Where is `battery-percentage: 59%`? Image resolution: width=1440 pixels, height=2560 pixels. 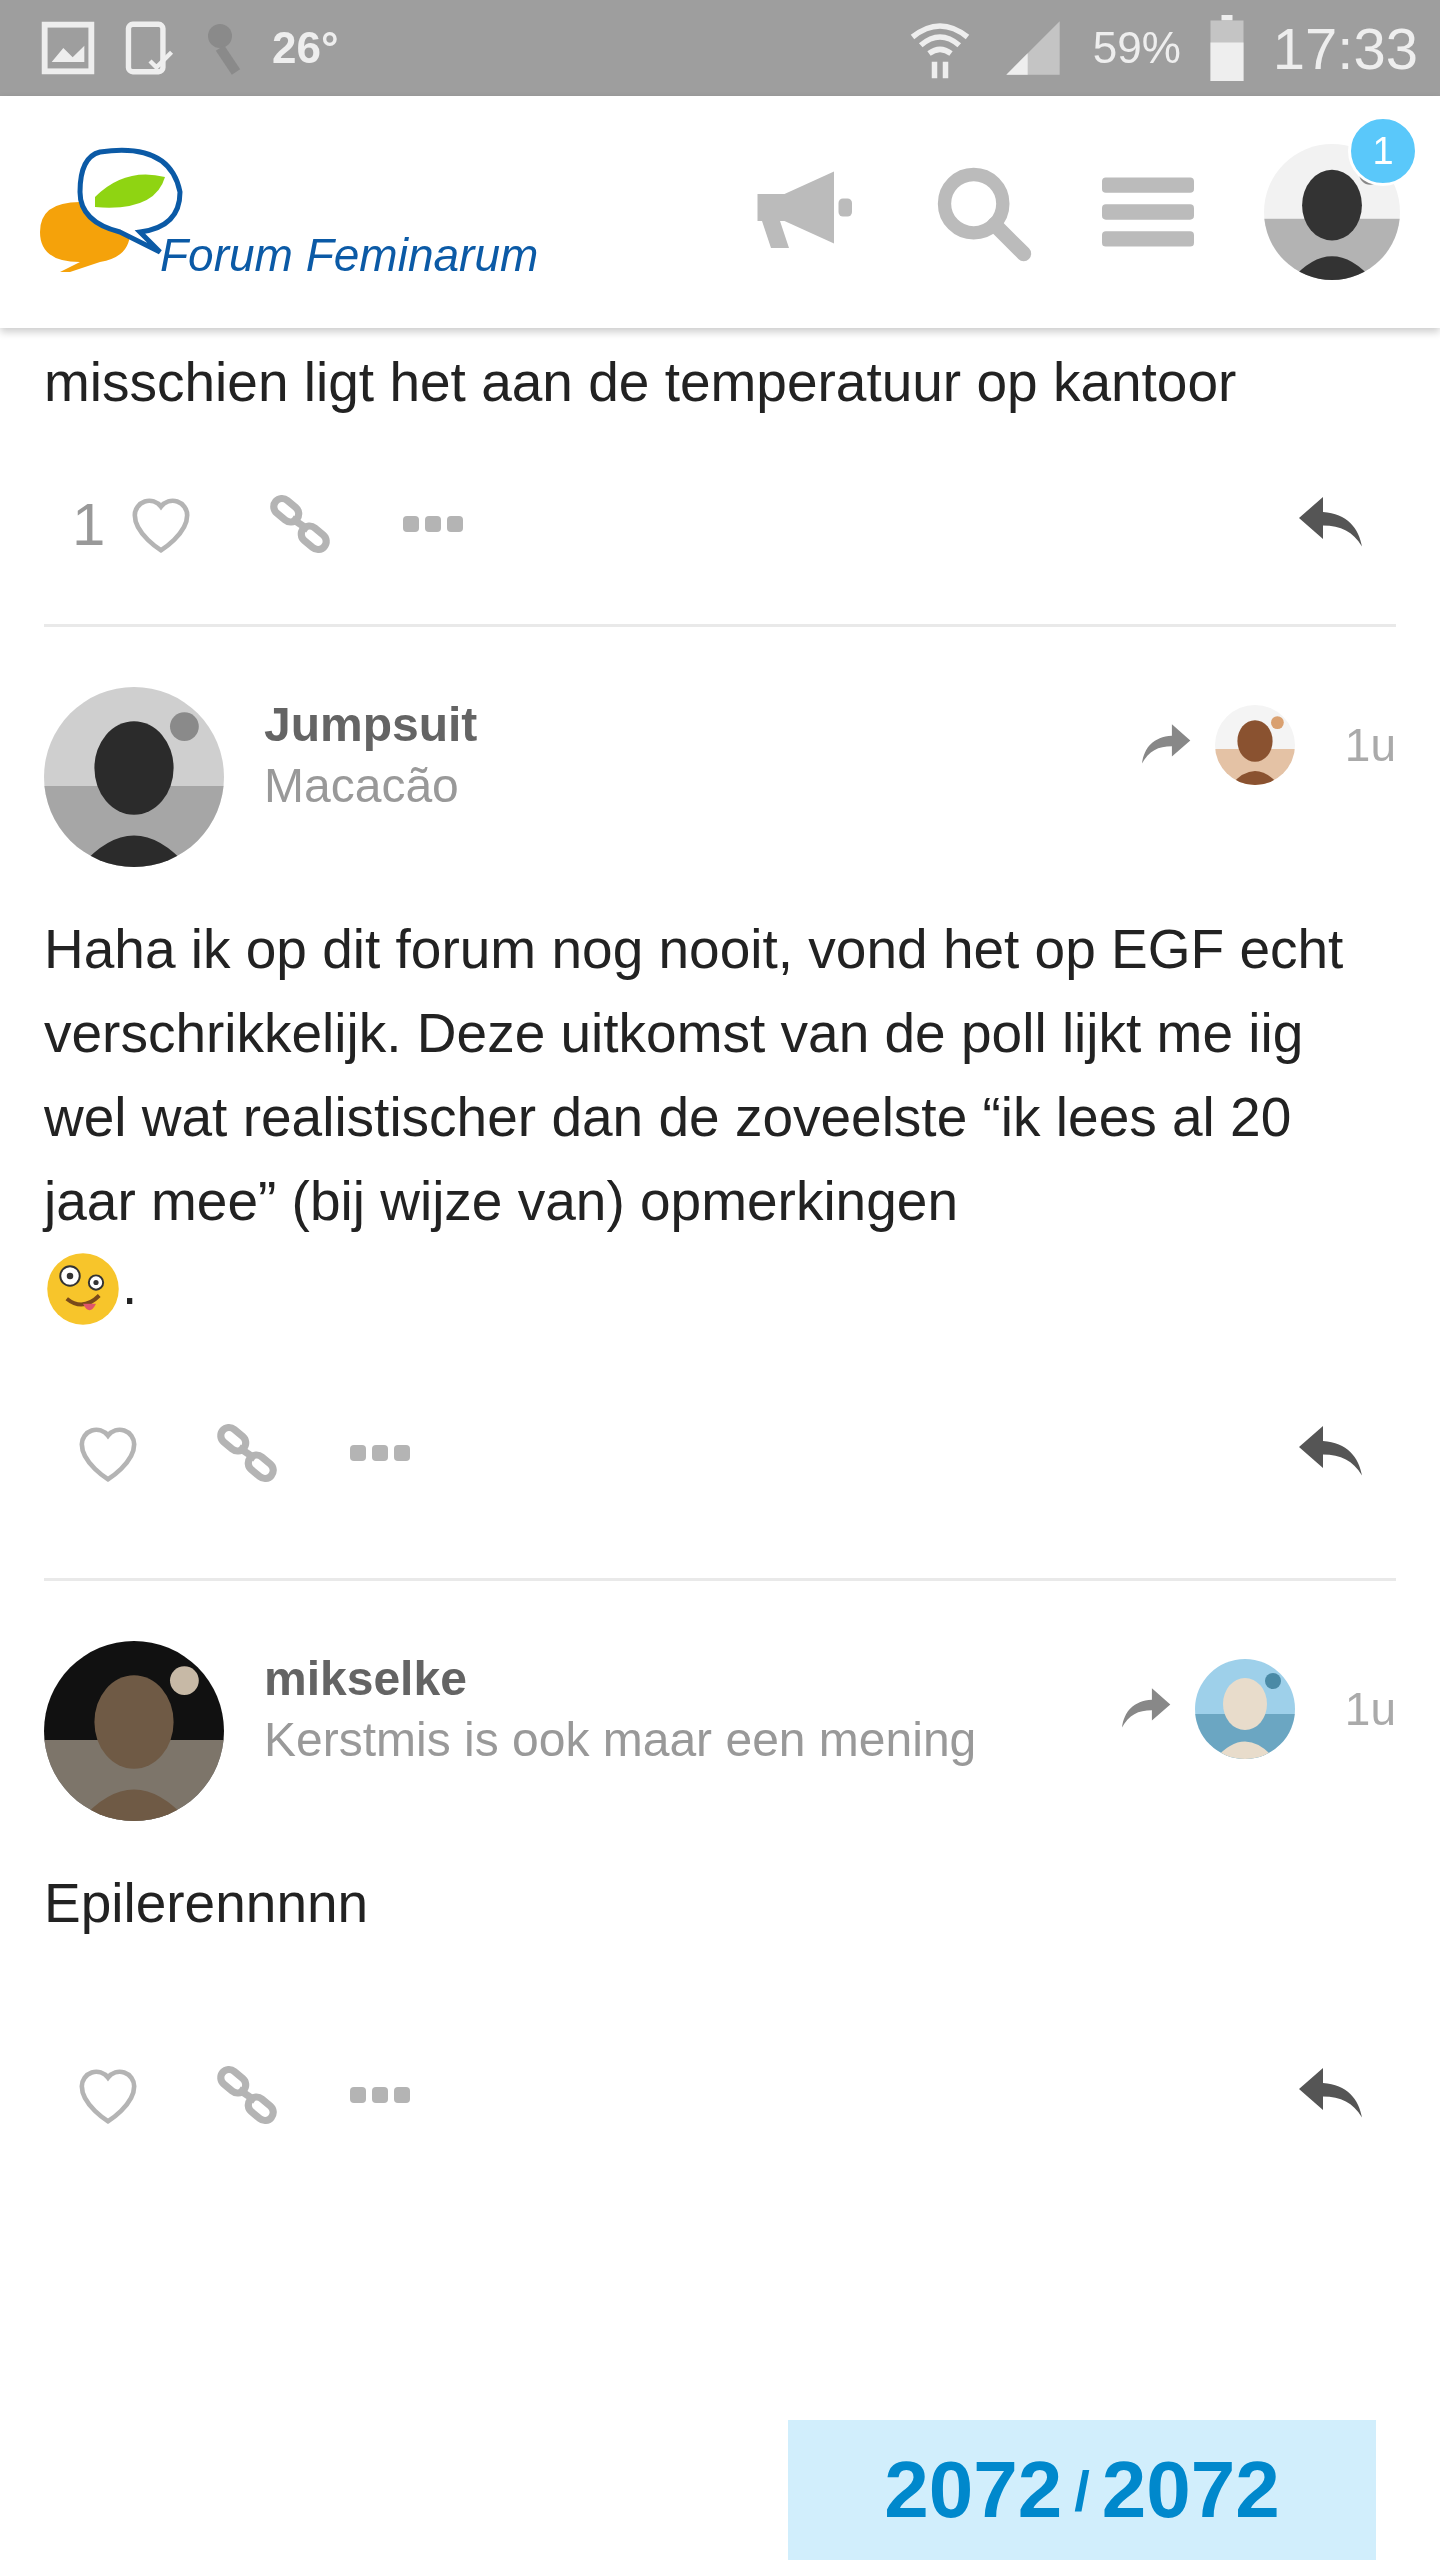 battery-percentage: 59% is located at coordinates (1136, 48).